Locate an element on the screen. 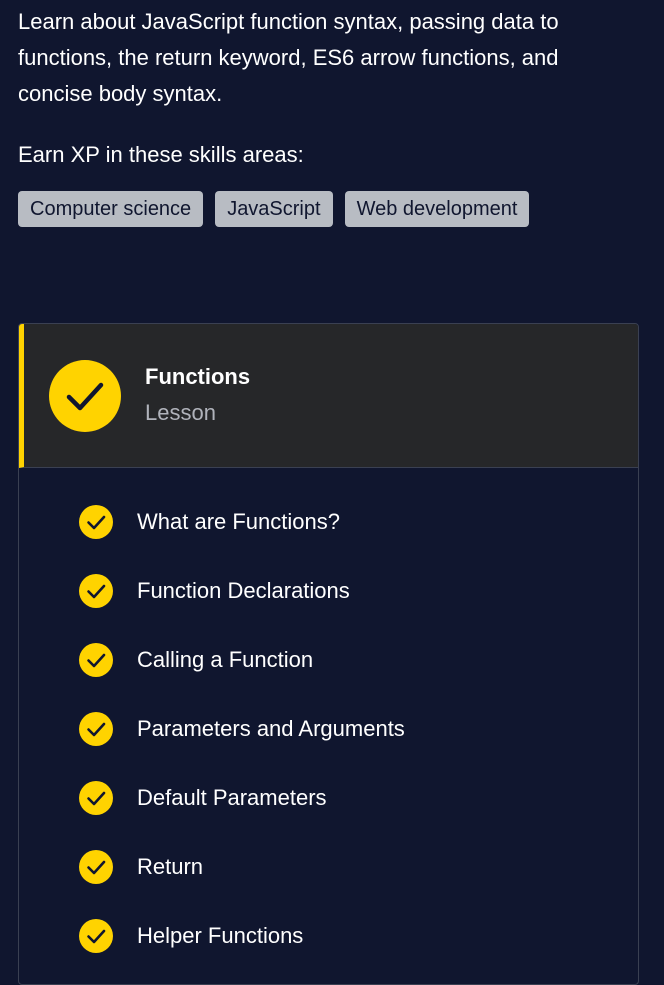 The width and height of the screenshot is (664, 985). lesson-title: Functions is located at coordinates (198, 376).